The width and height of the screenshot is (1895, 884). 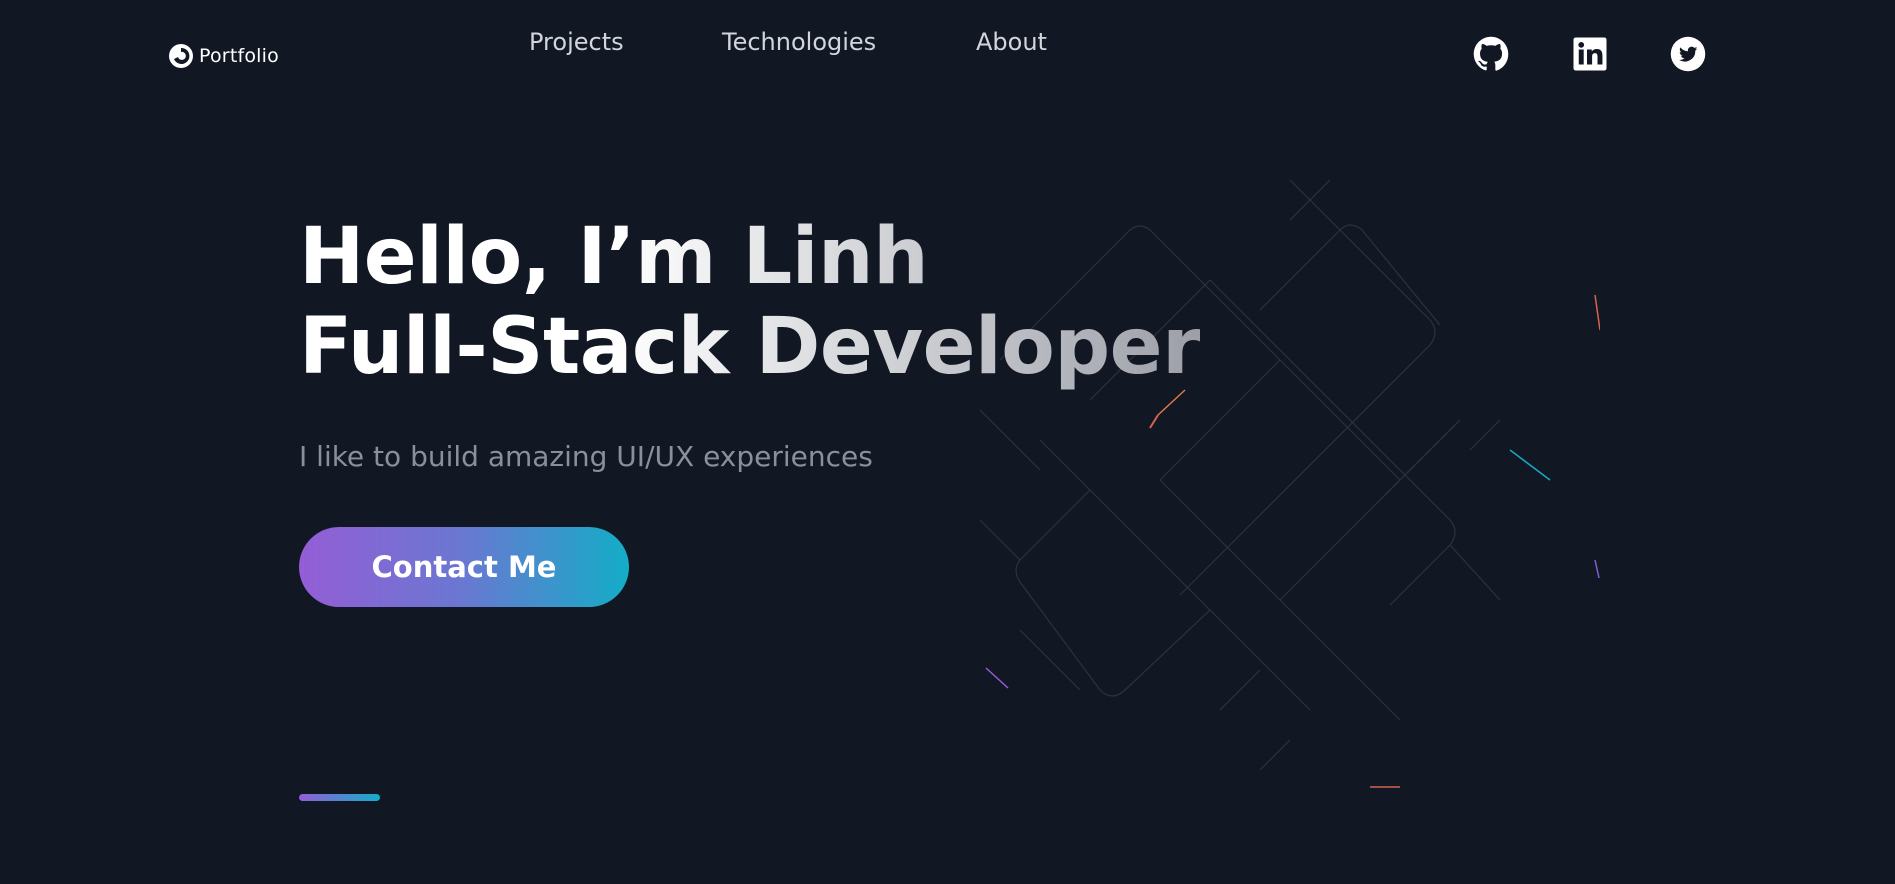 I want to click on nav-link-technologies: Technologies, so click(x=799, y=42).